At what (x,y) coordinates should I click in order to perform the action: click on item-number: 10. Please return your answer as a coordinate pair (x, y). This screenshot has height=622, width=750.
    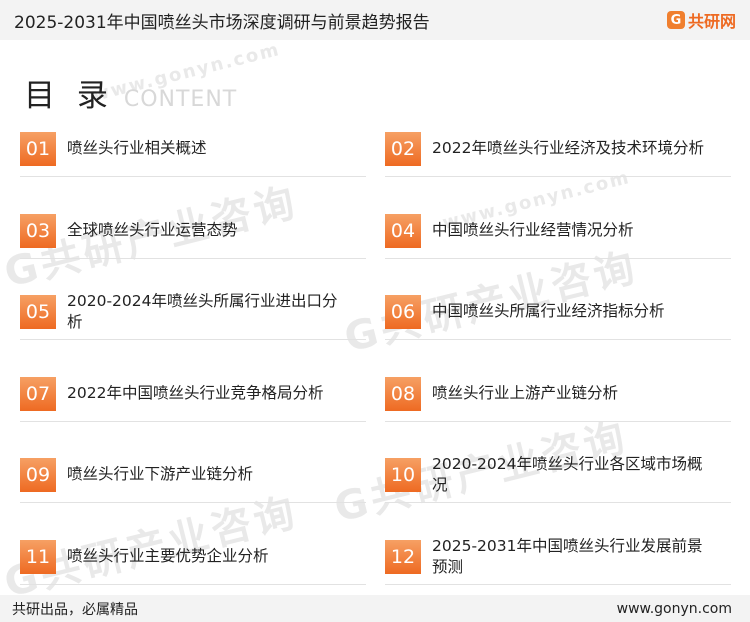
    Looking at the image, I should click on (403, 474).